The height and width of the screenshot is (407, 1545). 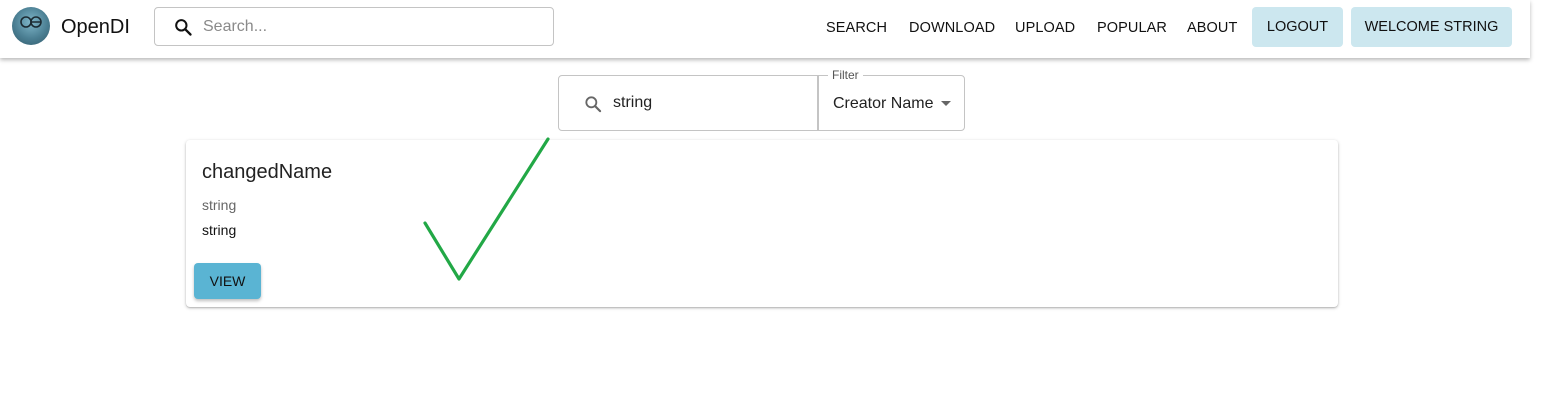 What do you see at coordinates (219, 205) in the screenshot?
I see `result-subtitle: string` at bounding box center [219, 205].